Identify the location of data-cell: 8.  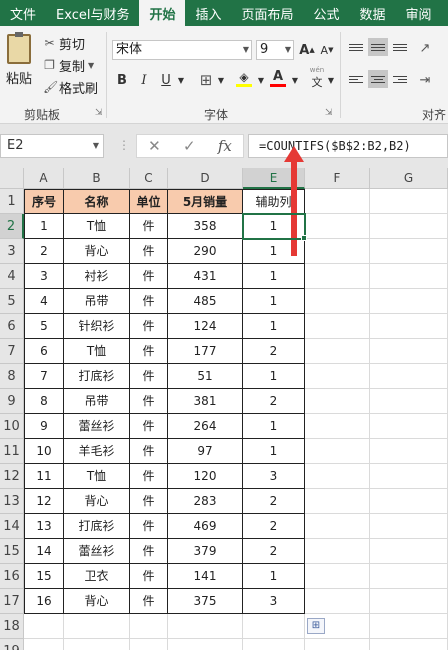
(44, 401).